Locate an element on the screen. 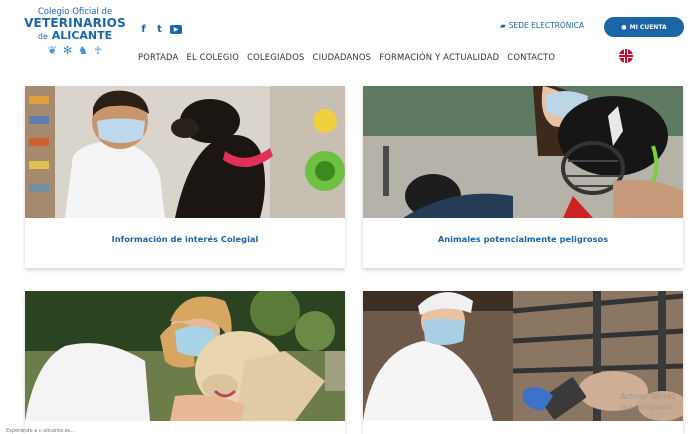  mi-cuenta-label: MI CUENTA is located at coordinates (648, 27).